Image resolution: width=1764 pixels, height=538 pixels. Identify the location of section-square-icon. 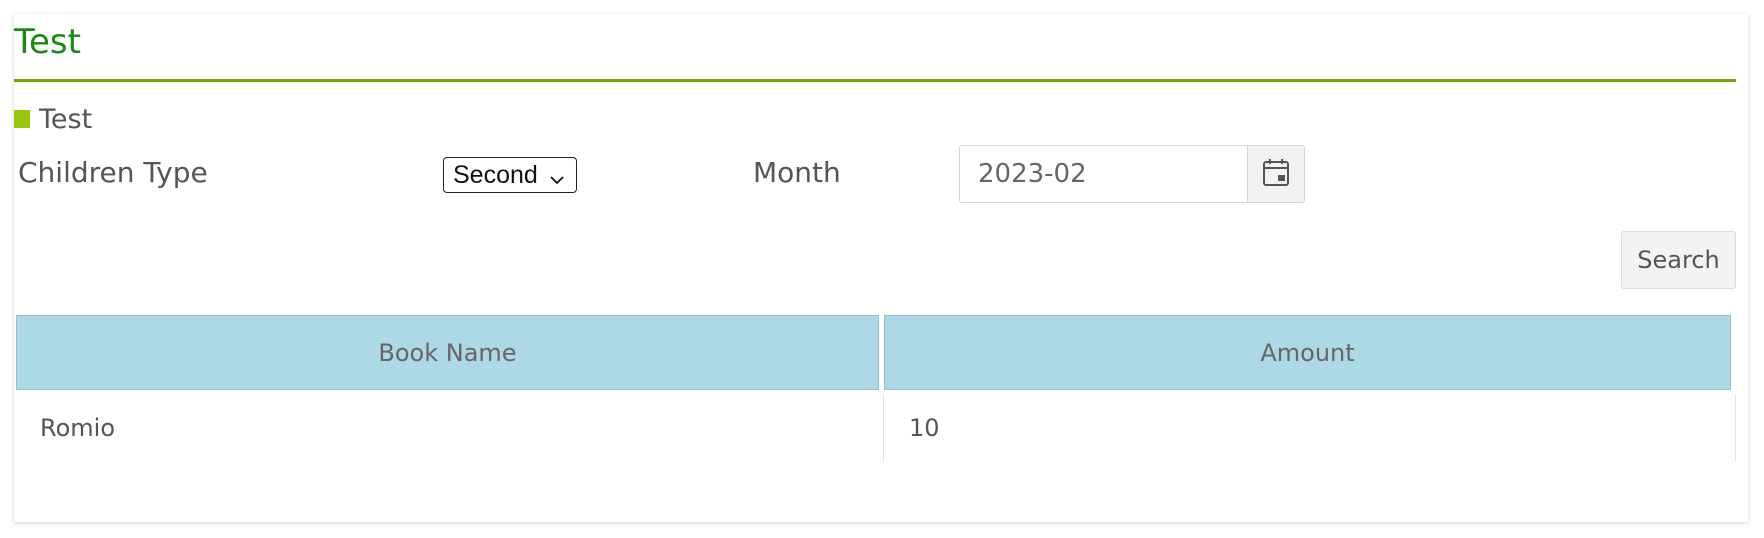
(22, 119).